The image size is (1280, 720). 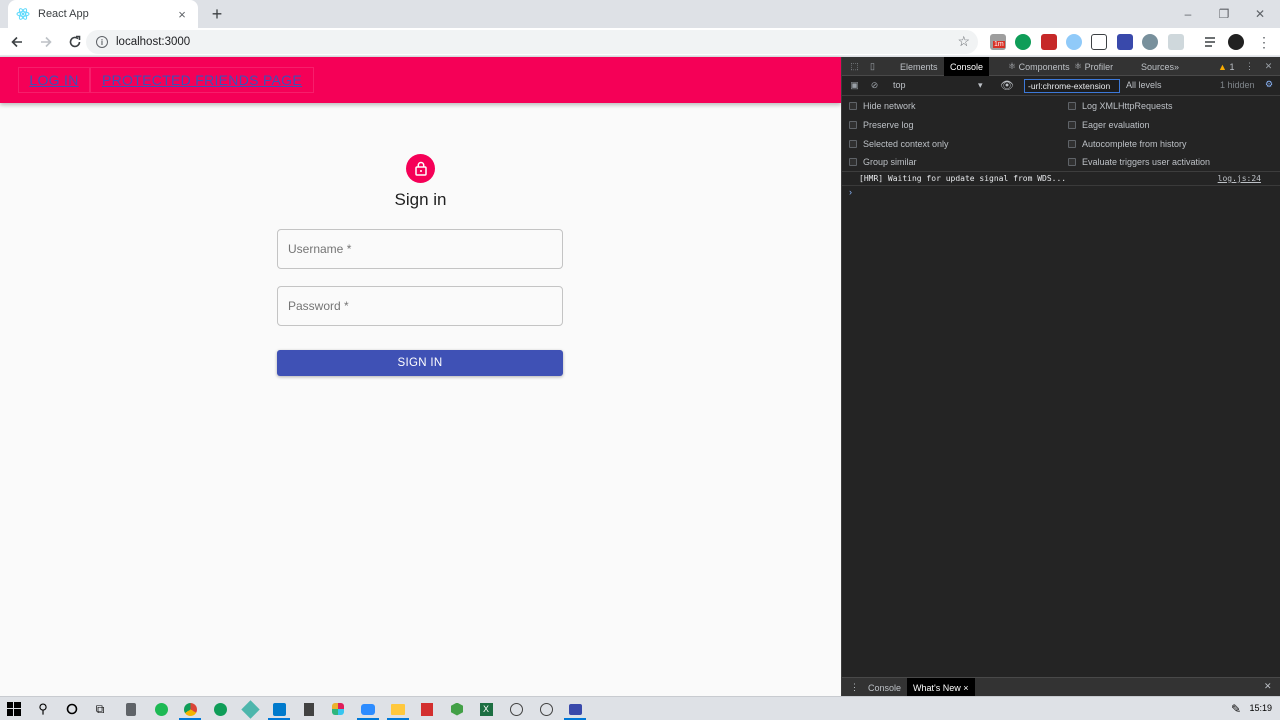 What do you see at coordinates (427, 709) in the screenshot?
I see `acrobat-icon` at bounding box center [427, 709].